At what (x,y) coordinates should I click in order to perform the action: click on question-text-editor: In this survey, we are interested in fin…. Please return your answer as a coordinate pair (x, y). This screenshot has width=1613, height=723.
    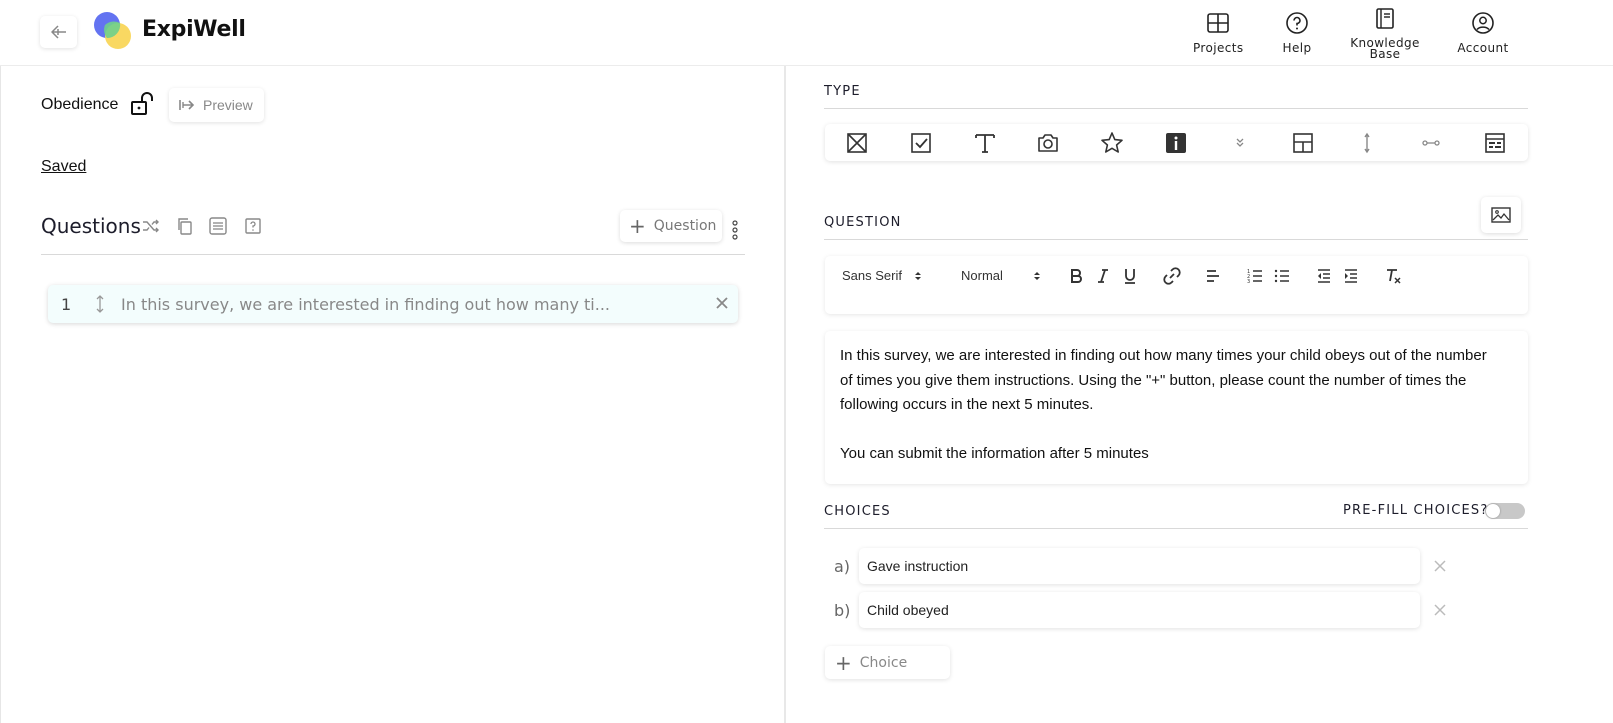
    Looking at the image, I should click on (1176, 407).